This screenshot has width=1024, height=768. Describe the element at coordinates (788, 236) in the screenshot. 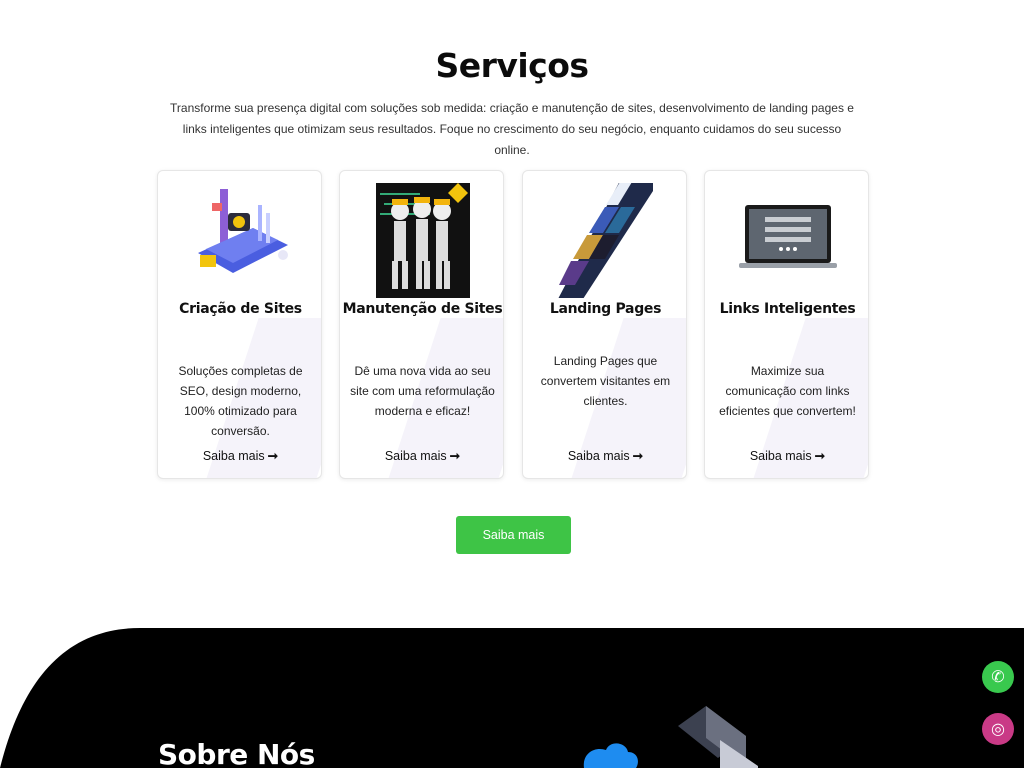

I see `laptop-links-page-icon` at that location.